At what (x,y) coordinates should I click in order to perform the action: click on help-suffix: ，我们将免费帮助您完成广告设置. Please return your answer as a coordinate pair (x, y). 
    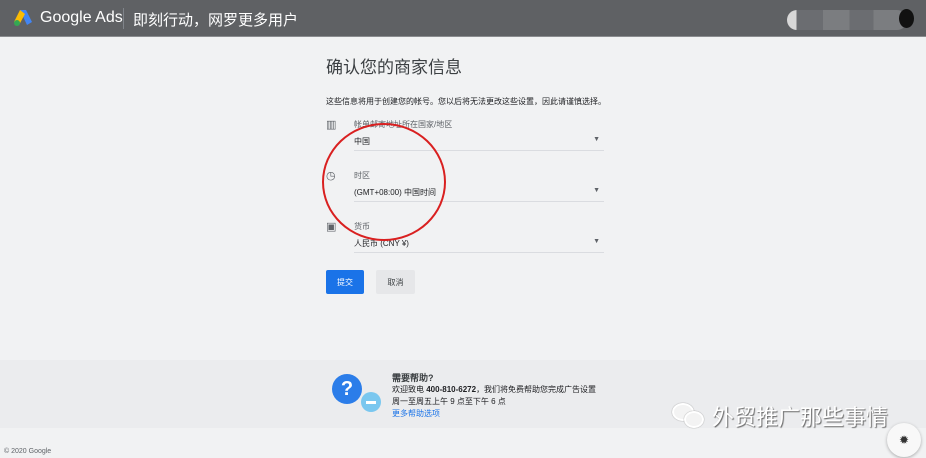
    Looking at the image, I should click on (536, 389).